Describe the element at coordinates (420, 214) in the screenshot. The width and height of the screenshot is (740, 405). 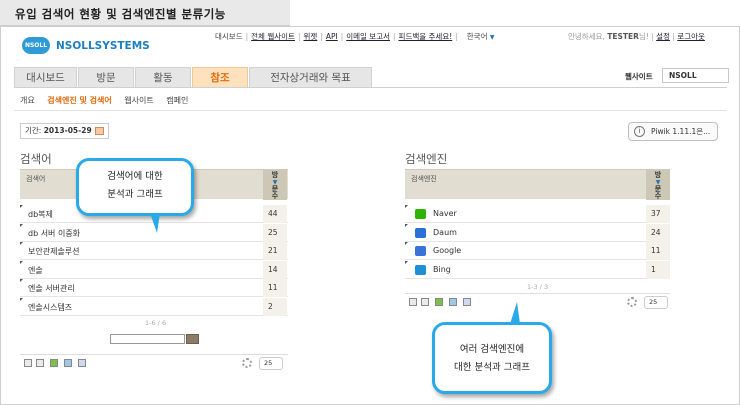
I see `naver-icon` at that location.